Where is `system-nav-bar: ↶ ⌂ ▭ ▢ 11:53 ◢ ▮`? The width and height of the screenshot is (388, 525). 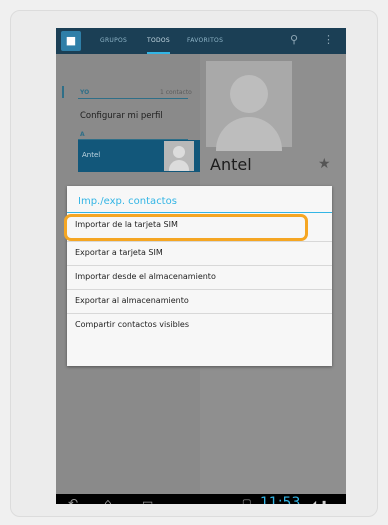 system-nav-bar: ↶ ⌂ ▭ ▢ 11:53 ◢ ▮ is located at coordinates (201, 499).